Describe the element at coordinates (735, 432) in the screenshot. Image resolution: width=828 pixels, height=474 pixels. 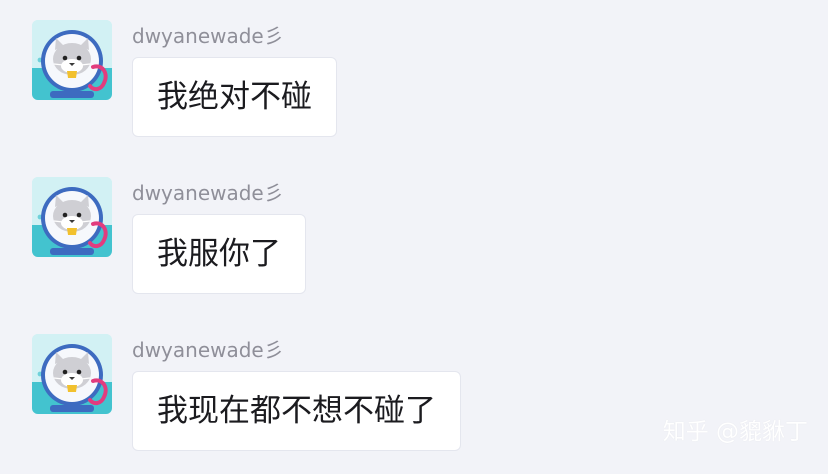
I see `watermark: 知乎 @貔貅丁` at that location.